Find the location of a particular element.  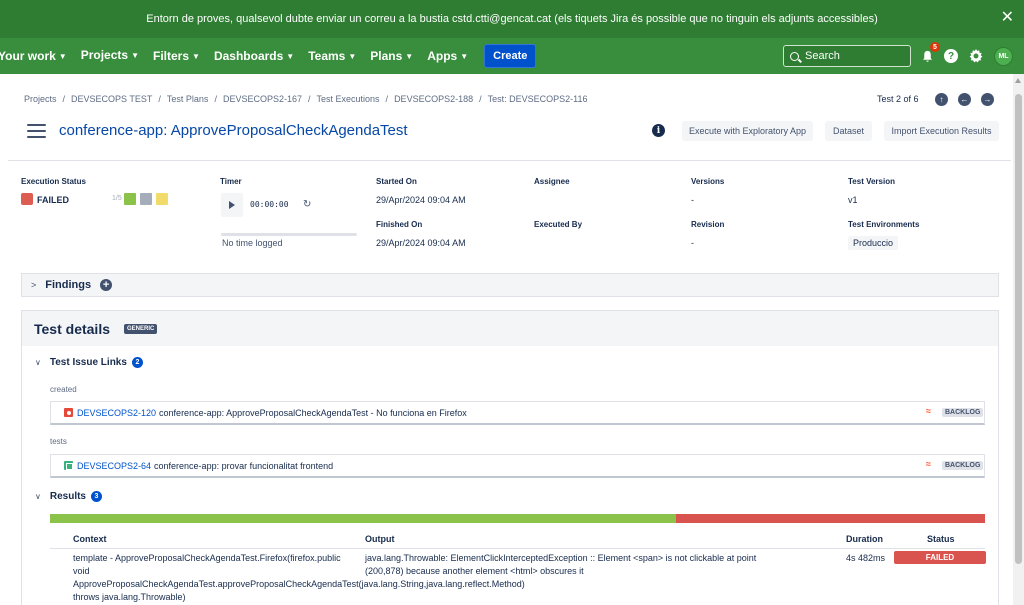

progress-fail-segment is located at coordinates (830, 518).